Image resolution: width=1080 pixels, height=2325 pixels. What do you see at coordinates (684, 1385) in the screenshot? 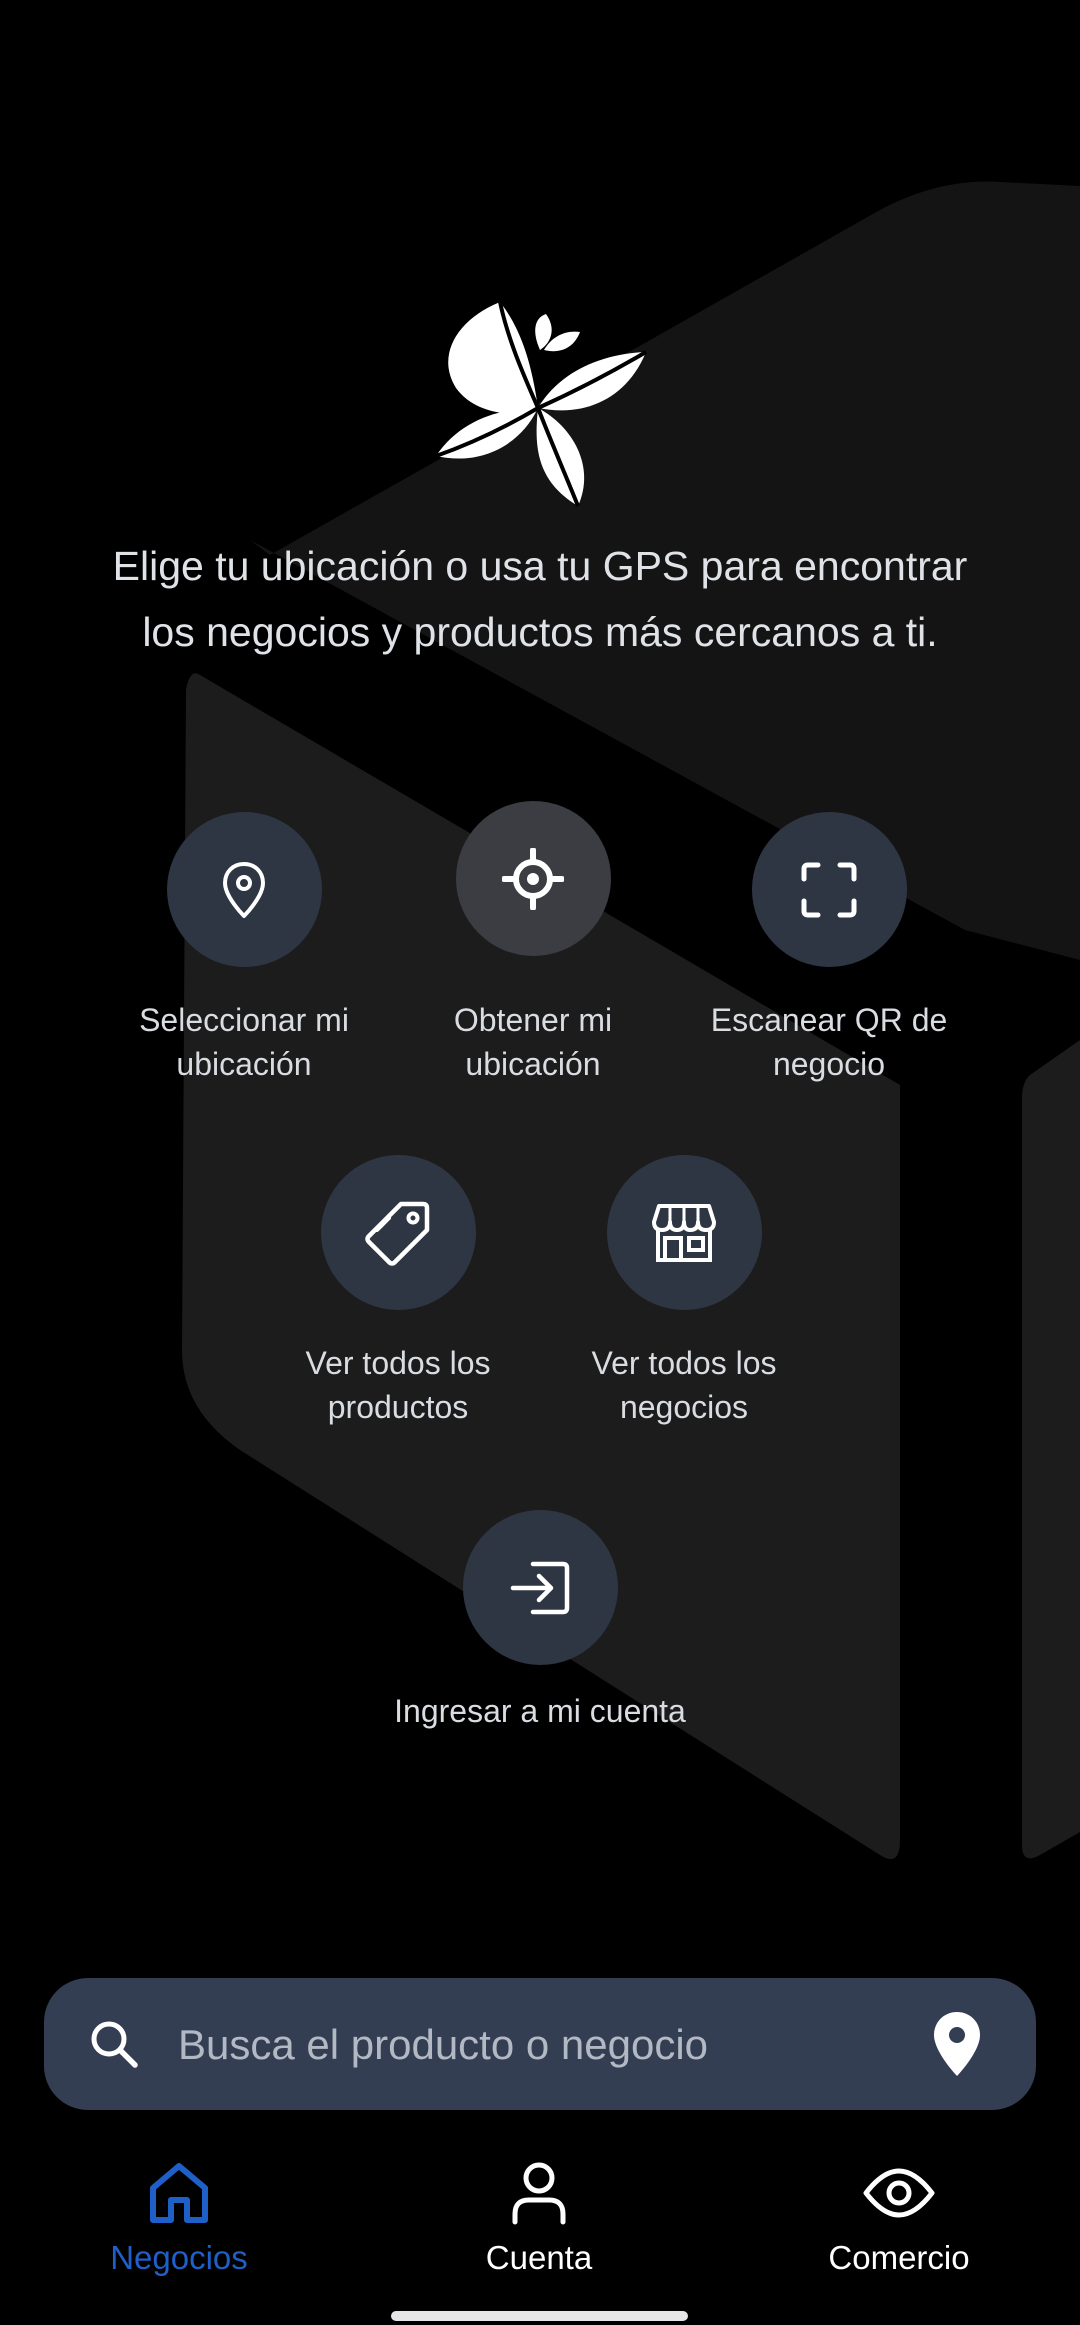
I see `all-businesses-label: Ver todos los negocios` at bounding box center [684, 1385].